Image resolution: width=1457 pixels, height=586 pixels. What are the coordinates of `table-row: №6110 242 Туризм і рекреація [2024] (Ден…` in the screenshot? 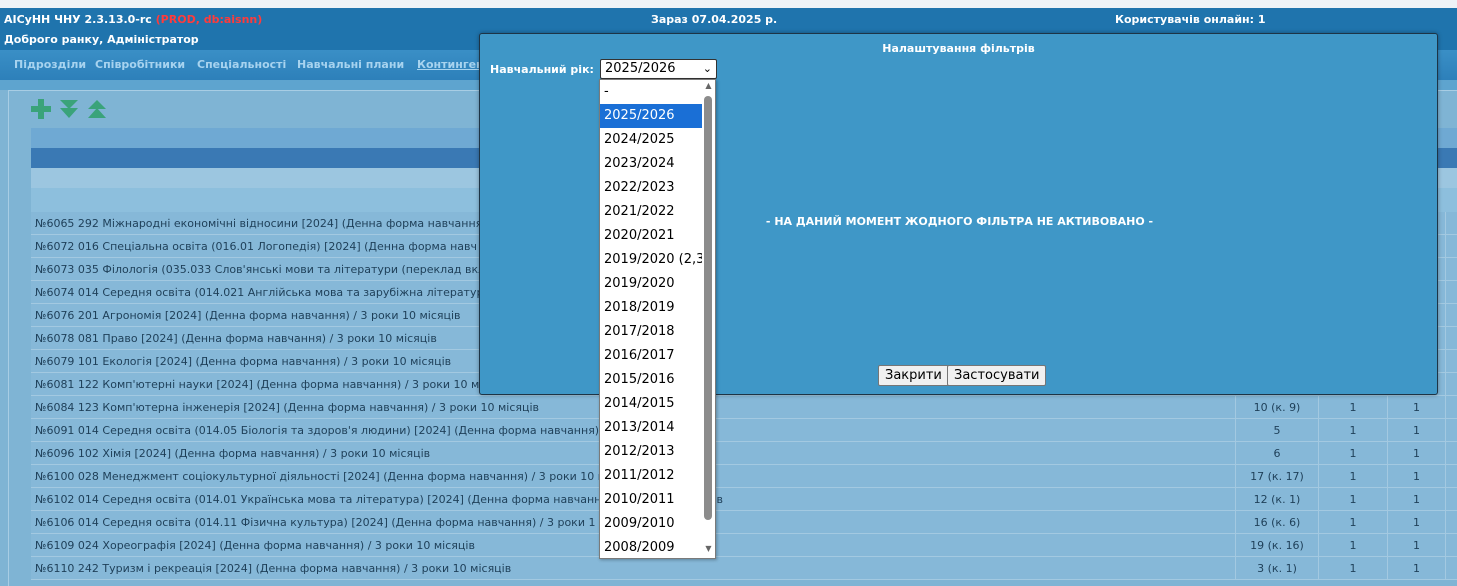 It's located at (744, 568).